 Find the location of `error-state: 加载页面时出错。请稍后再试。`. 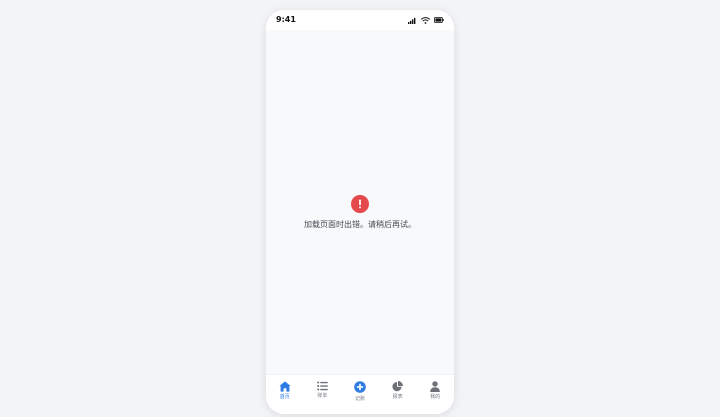

error-state: 加载页面时出错。请稍后再试。 is located at coordinates (360, 213).